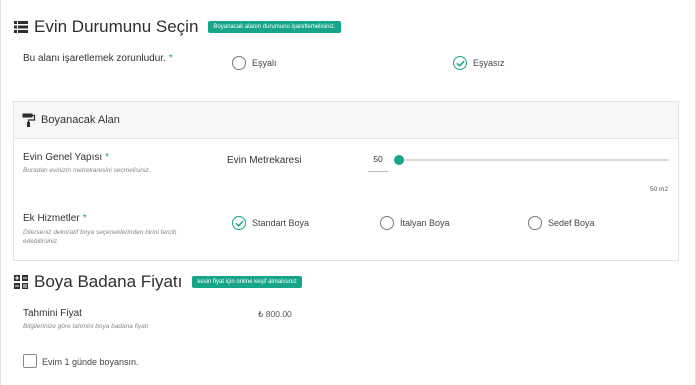  I want to click on one-day-checkbox, so click(30, 361).